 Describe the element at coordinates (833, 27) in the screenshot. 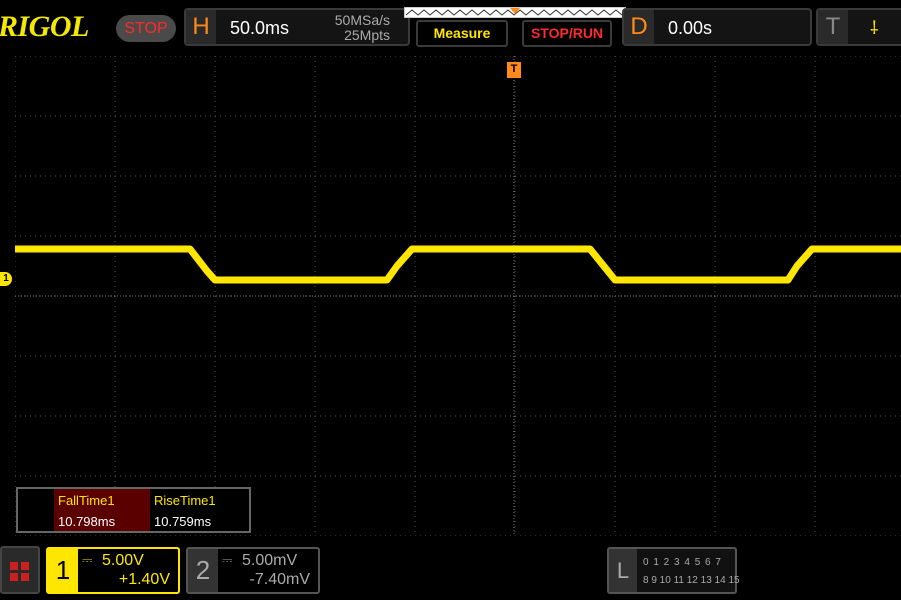

I see `trigger-tag: T` at that location.